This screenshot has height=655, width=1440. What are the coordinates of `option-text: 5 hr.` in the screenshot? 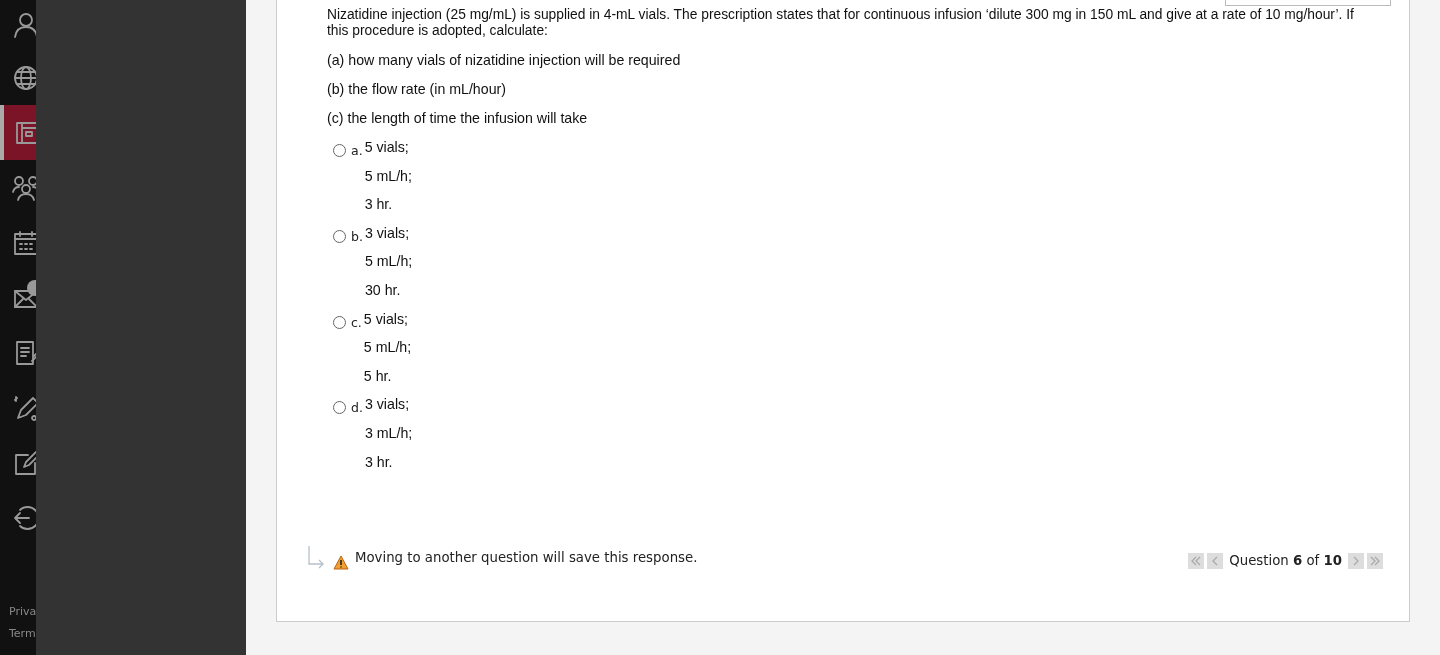 It's located at (378, 375).